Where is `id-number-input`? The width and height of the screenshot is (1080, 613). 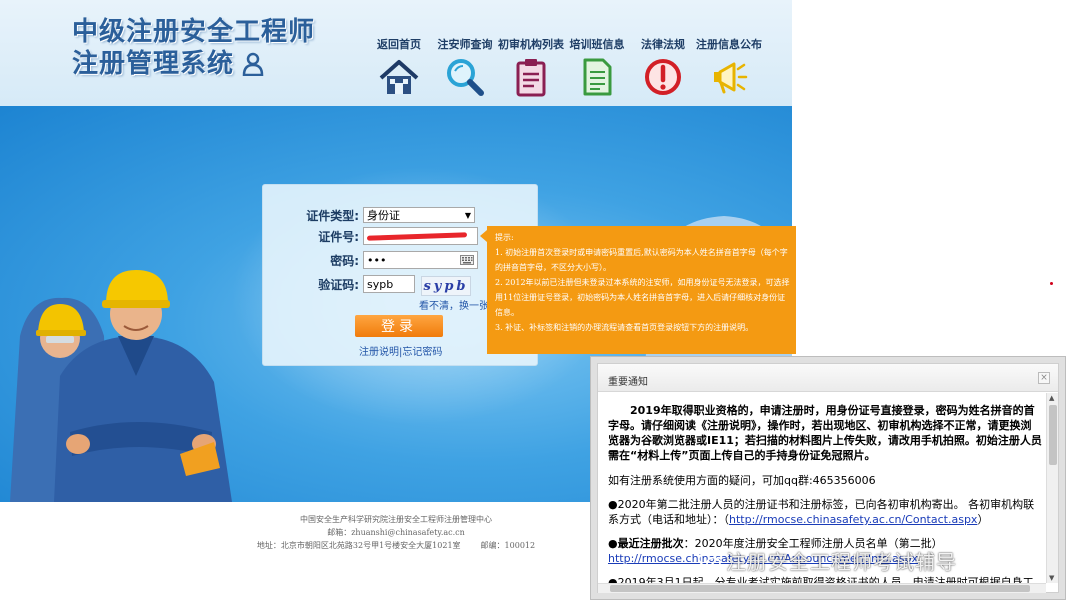
id-number-input is located at coordinates (420, 236).